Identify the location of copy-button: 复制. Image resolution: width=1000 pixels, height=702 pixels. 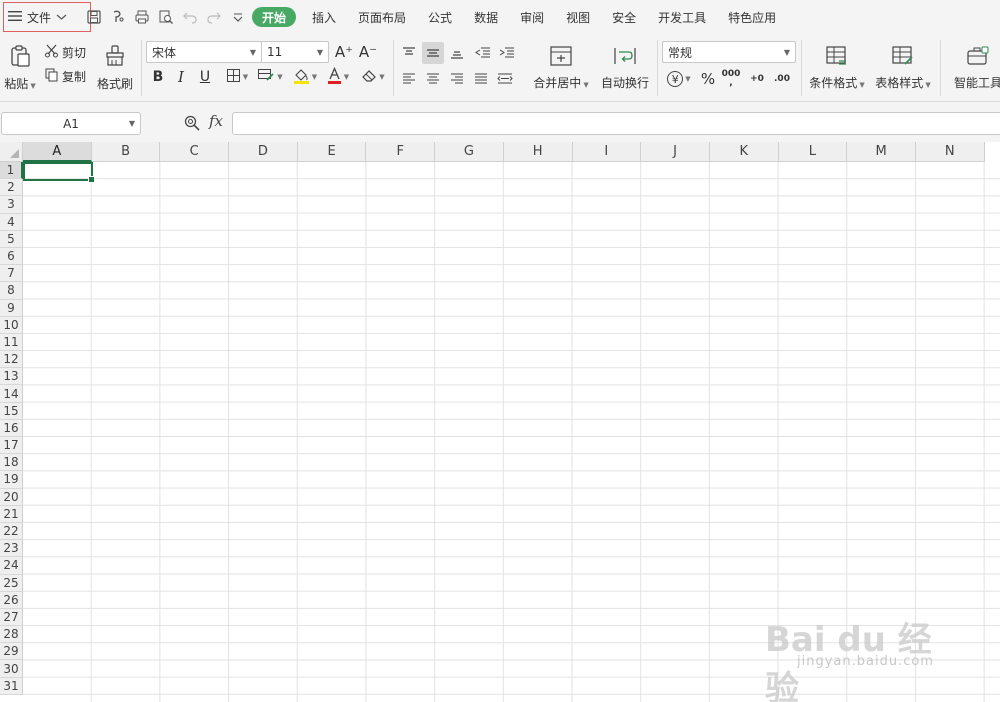
(65, 76).